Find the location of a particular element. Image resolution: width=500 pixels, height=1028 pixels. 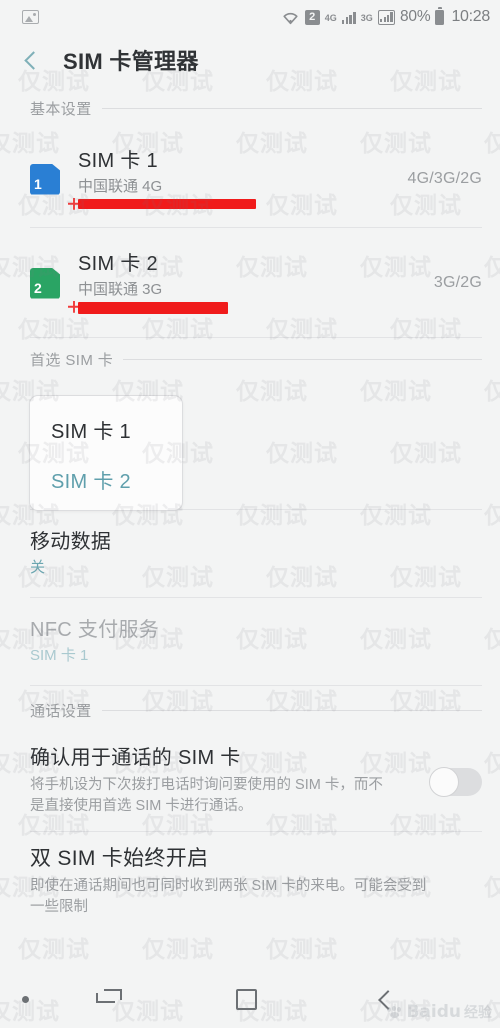

network-label-3g: 3G is located at coordinates (366, 18).